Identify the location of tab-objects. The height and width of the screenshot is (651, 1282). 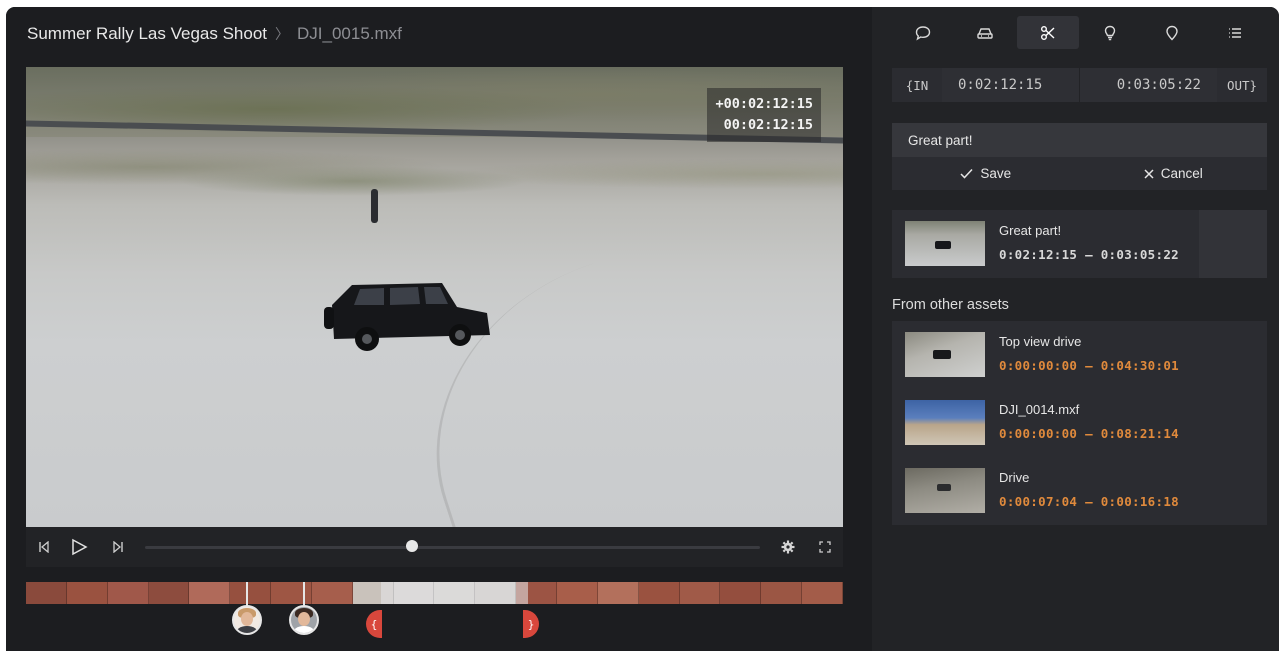
(985, 32).